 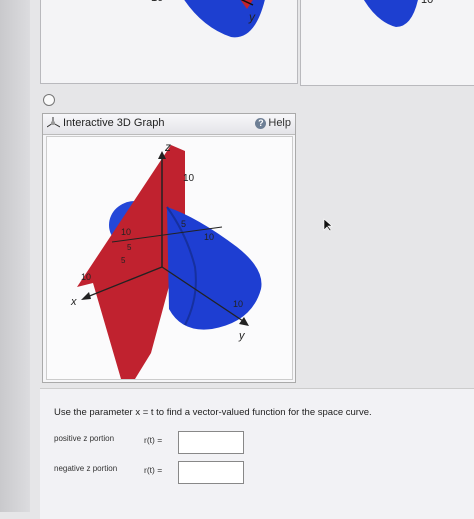 What do you see at coordinates (15, 256) in the screenshot?
I see `browser-edge` at bounding box center [15, 256].